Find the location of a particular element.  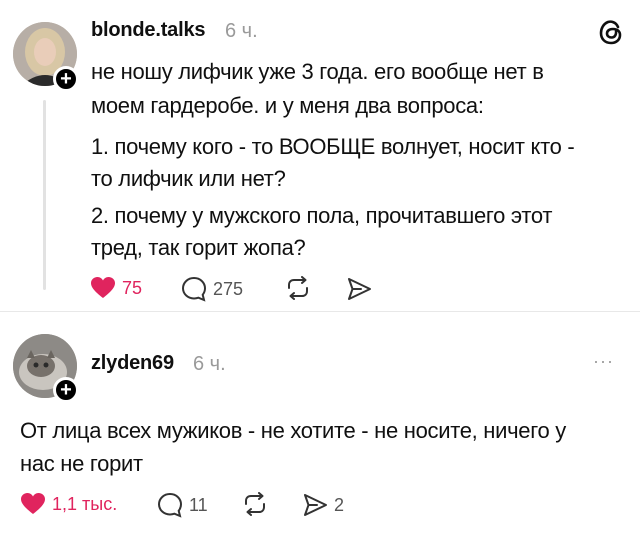

like-button: 75 is located at coordinates (116, 288).